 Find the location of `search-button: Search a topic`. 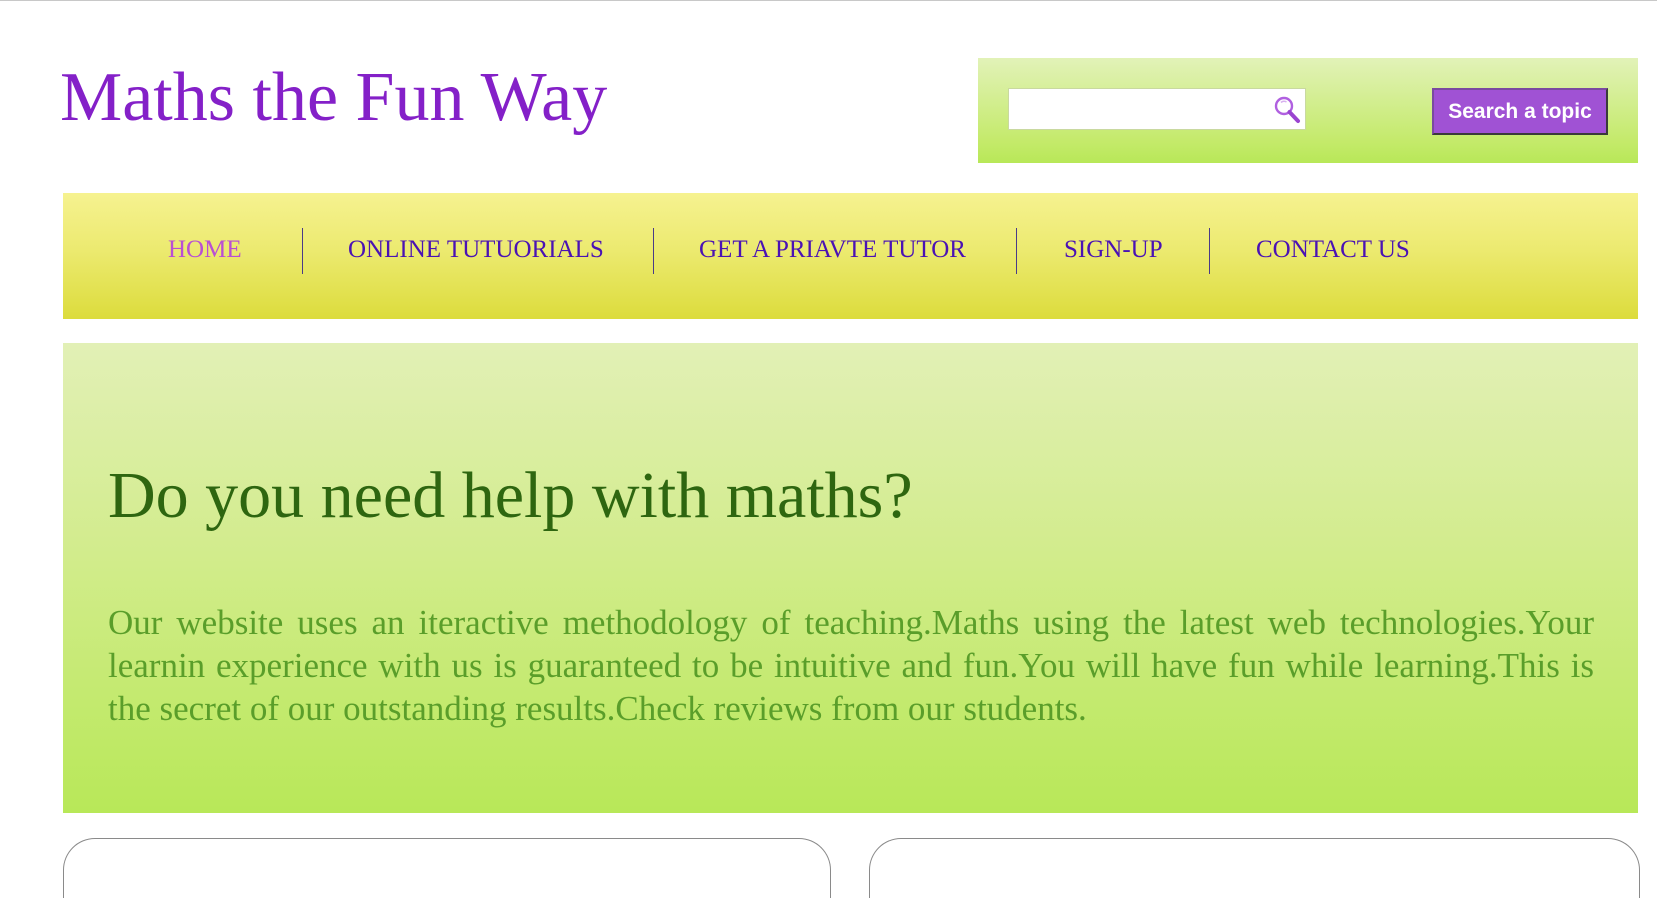

search-button: Search a topic is located at coordinates (1520, 111).